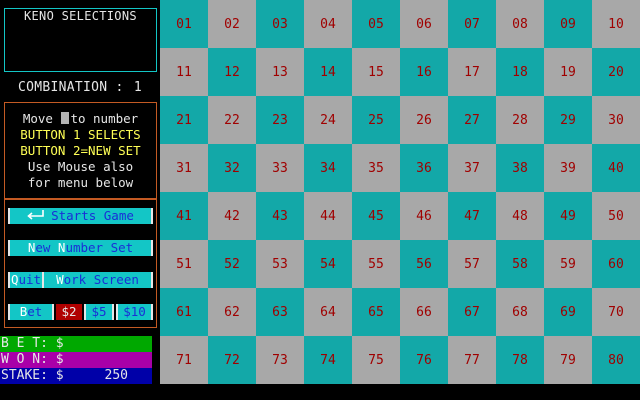  Describe the element at coordinates (232, 120) in the screenshot. I see `keno-number-cell: 22` at that location.